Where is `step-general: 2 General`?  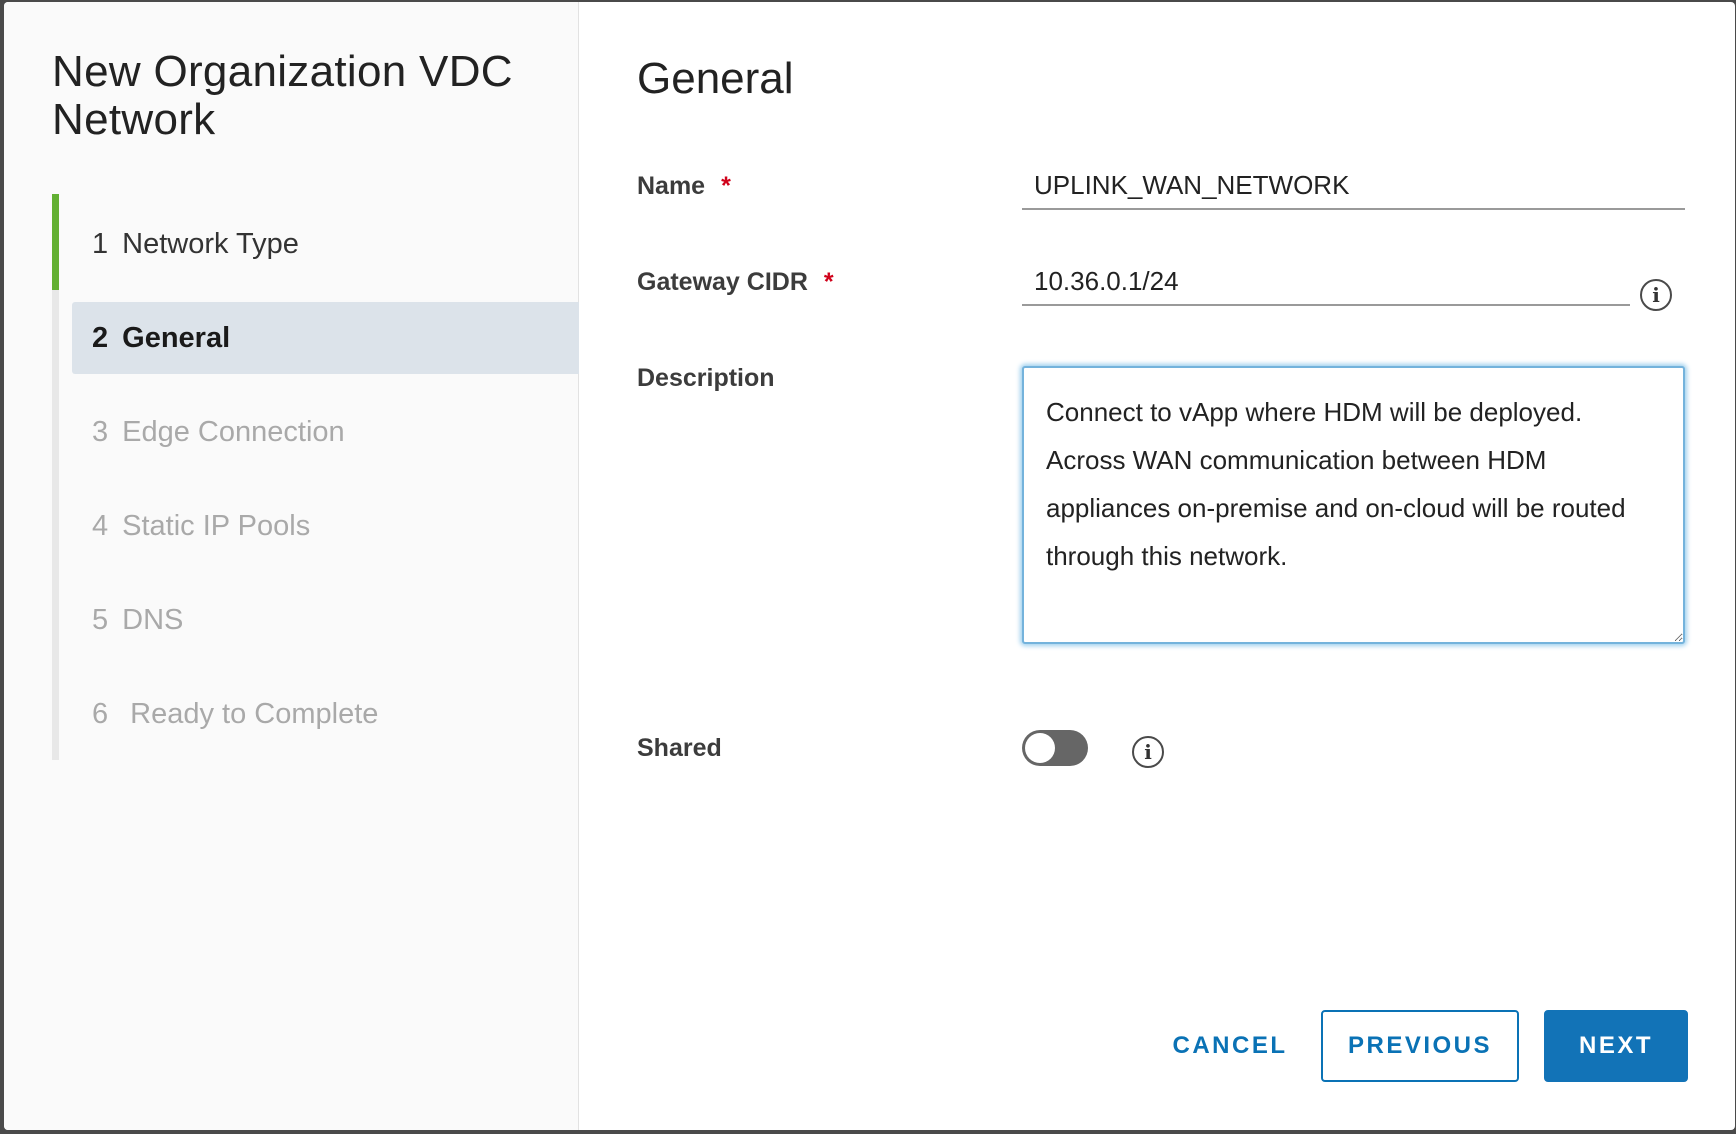 step-general: 2 General is located at coordinates (325, 338).